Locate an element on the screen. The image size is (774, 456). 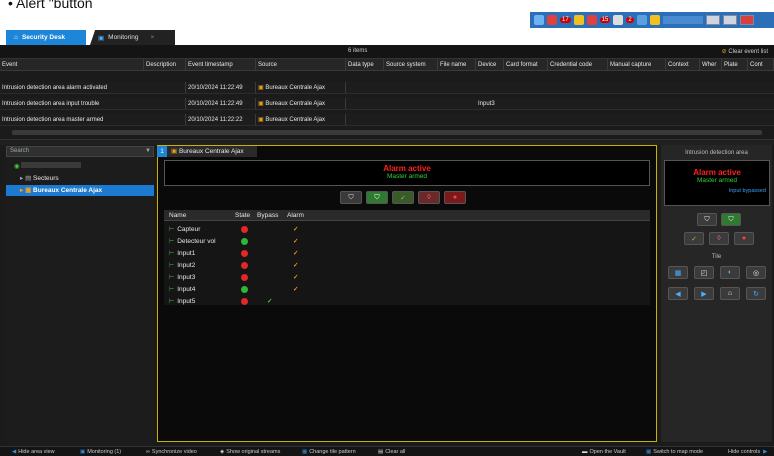
maximize-button is located at coordinates (729, 20).